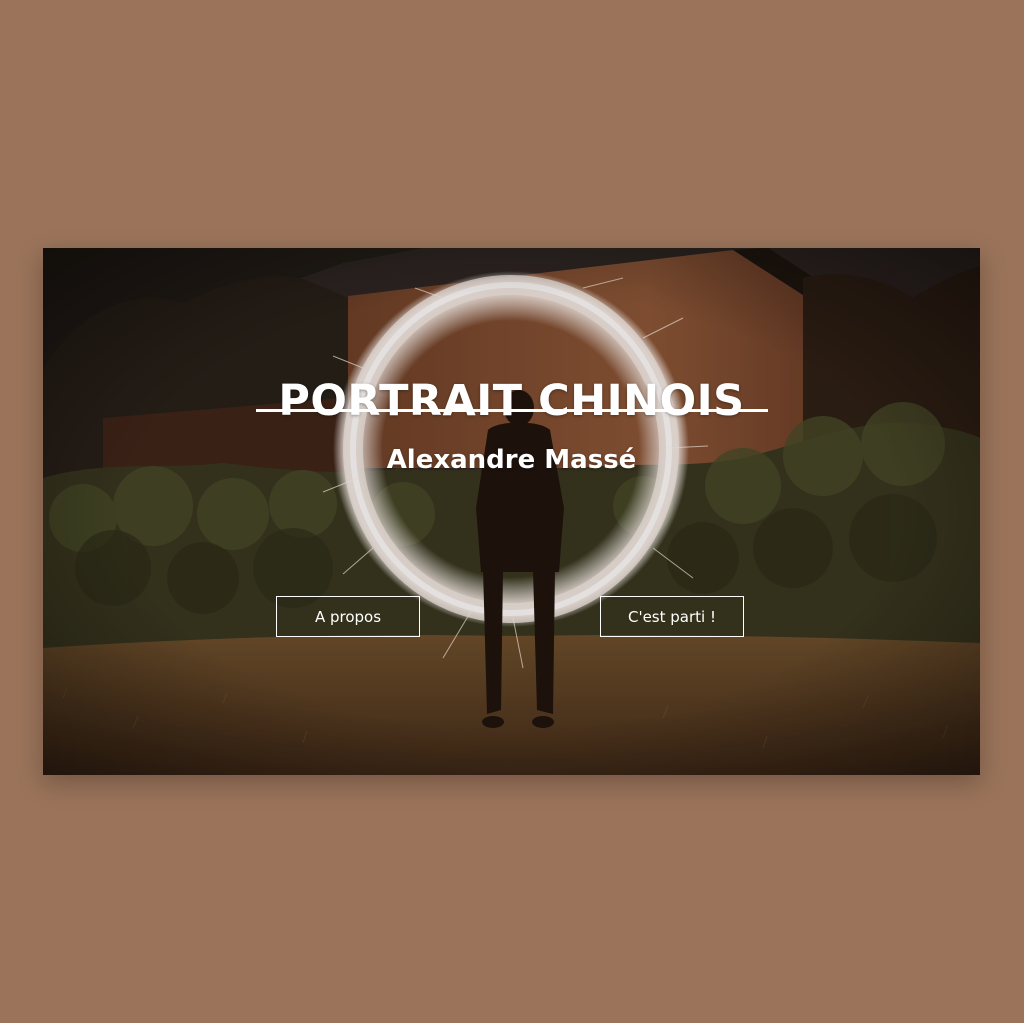  What do you see at coordinates (511, 459) in the screenshot?
I see `author-name: Alexandre Massé` at bounding box center [511, 459].